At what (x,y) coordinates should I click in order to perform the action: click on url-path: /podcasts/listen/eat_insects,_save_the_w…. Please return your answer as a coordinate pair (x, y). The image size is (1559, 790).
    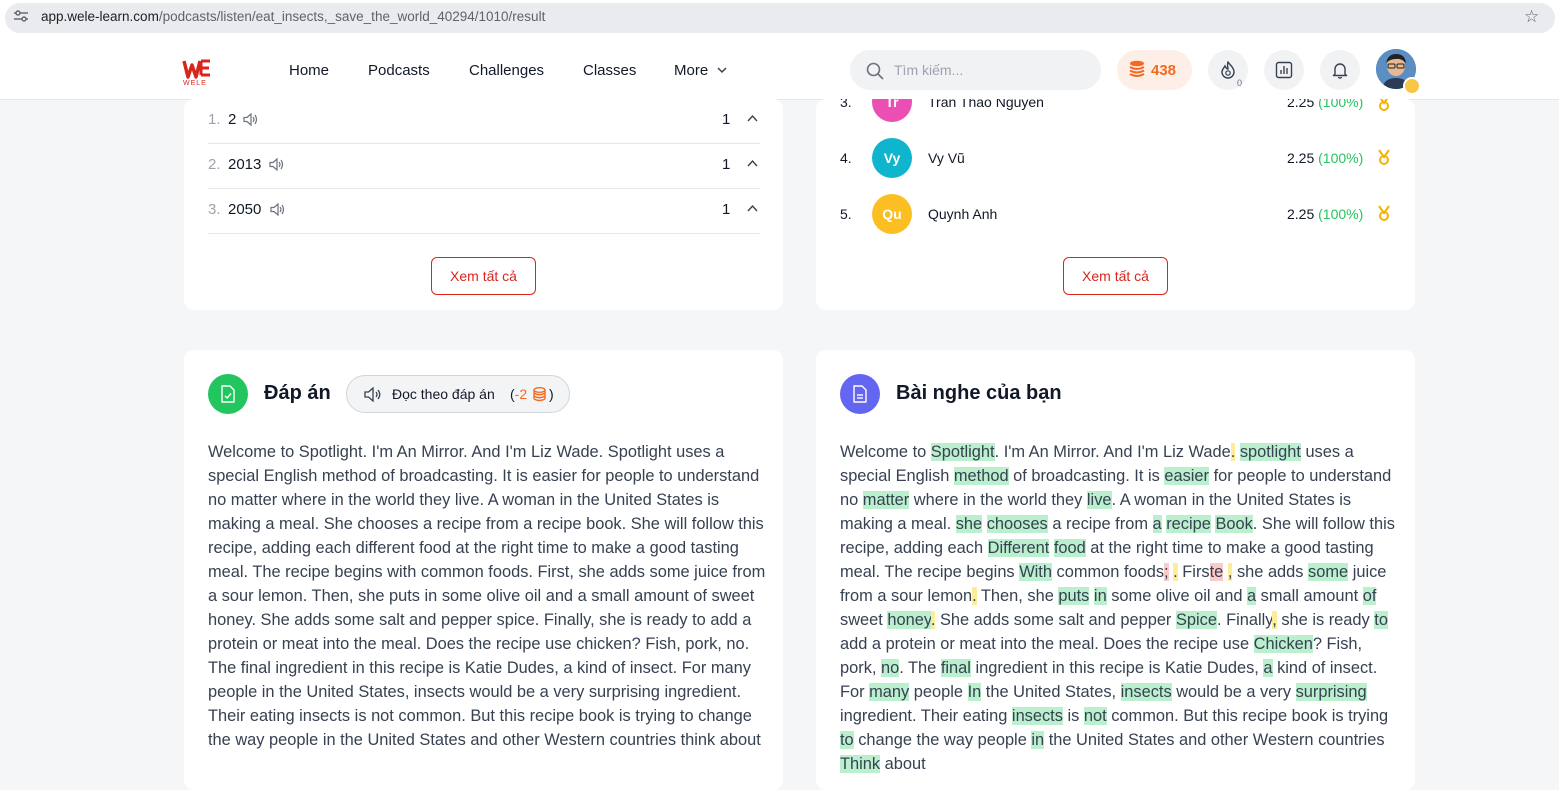
    Looking at the image, I should click on (352, 16).